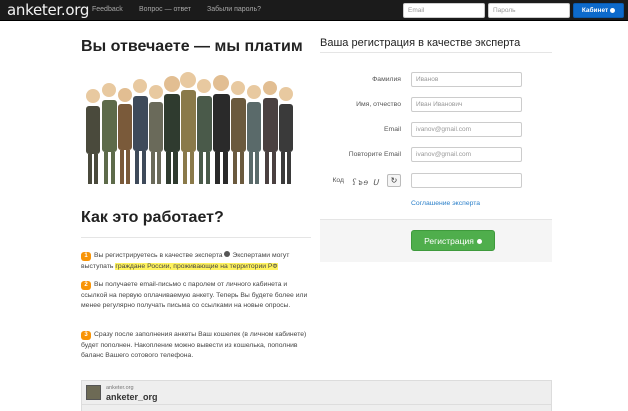 Image resolution: width=628 pixels, height=411 pixels. What do you see at coordinates (86, 285) in the screenshot?
I see `step-number-badge: 2` at bounding box center [86, 285].